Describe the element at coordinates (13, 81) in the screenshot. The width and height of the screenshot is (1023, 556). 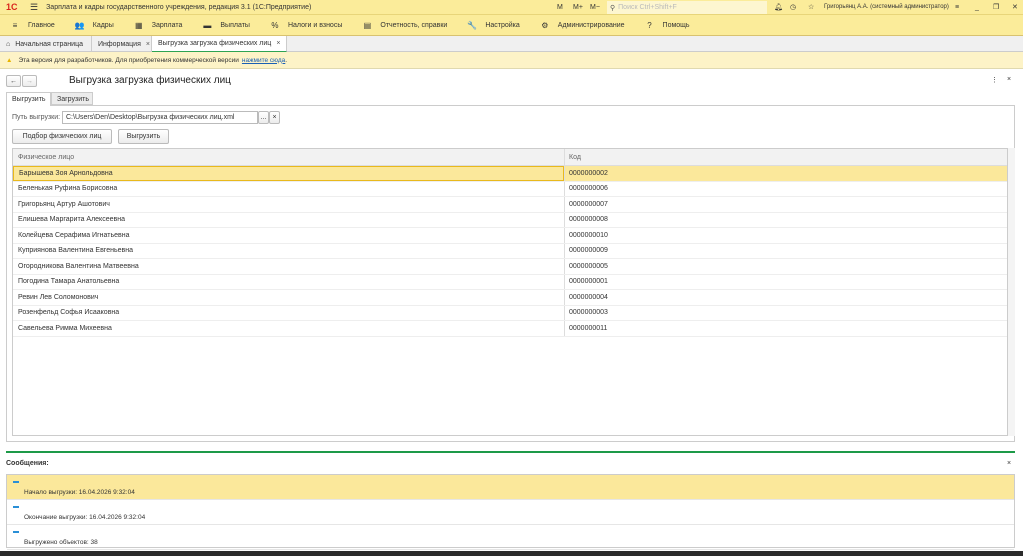
I see `back-button: ←` at that location.